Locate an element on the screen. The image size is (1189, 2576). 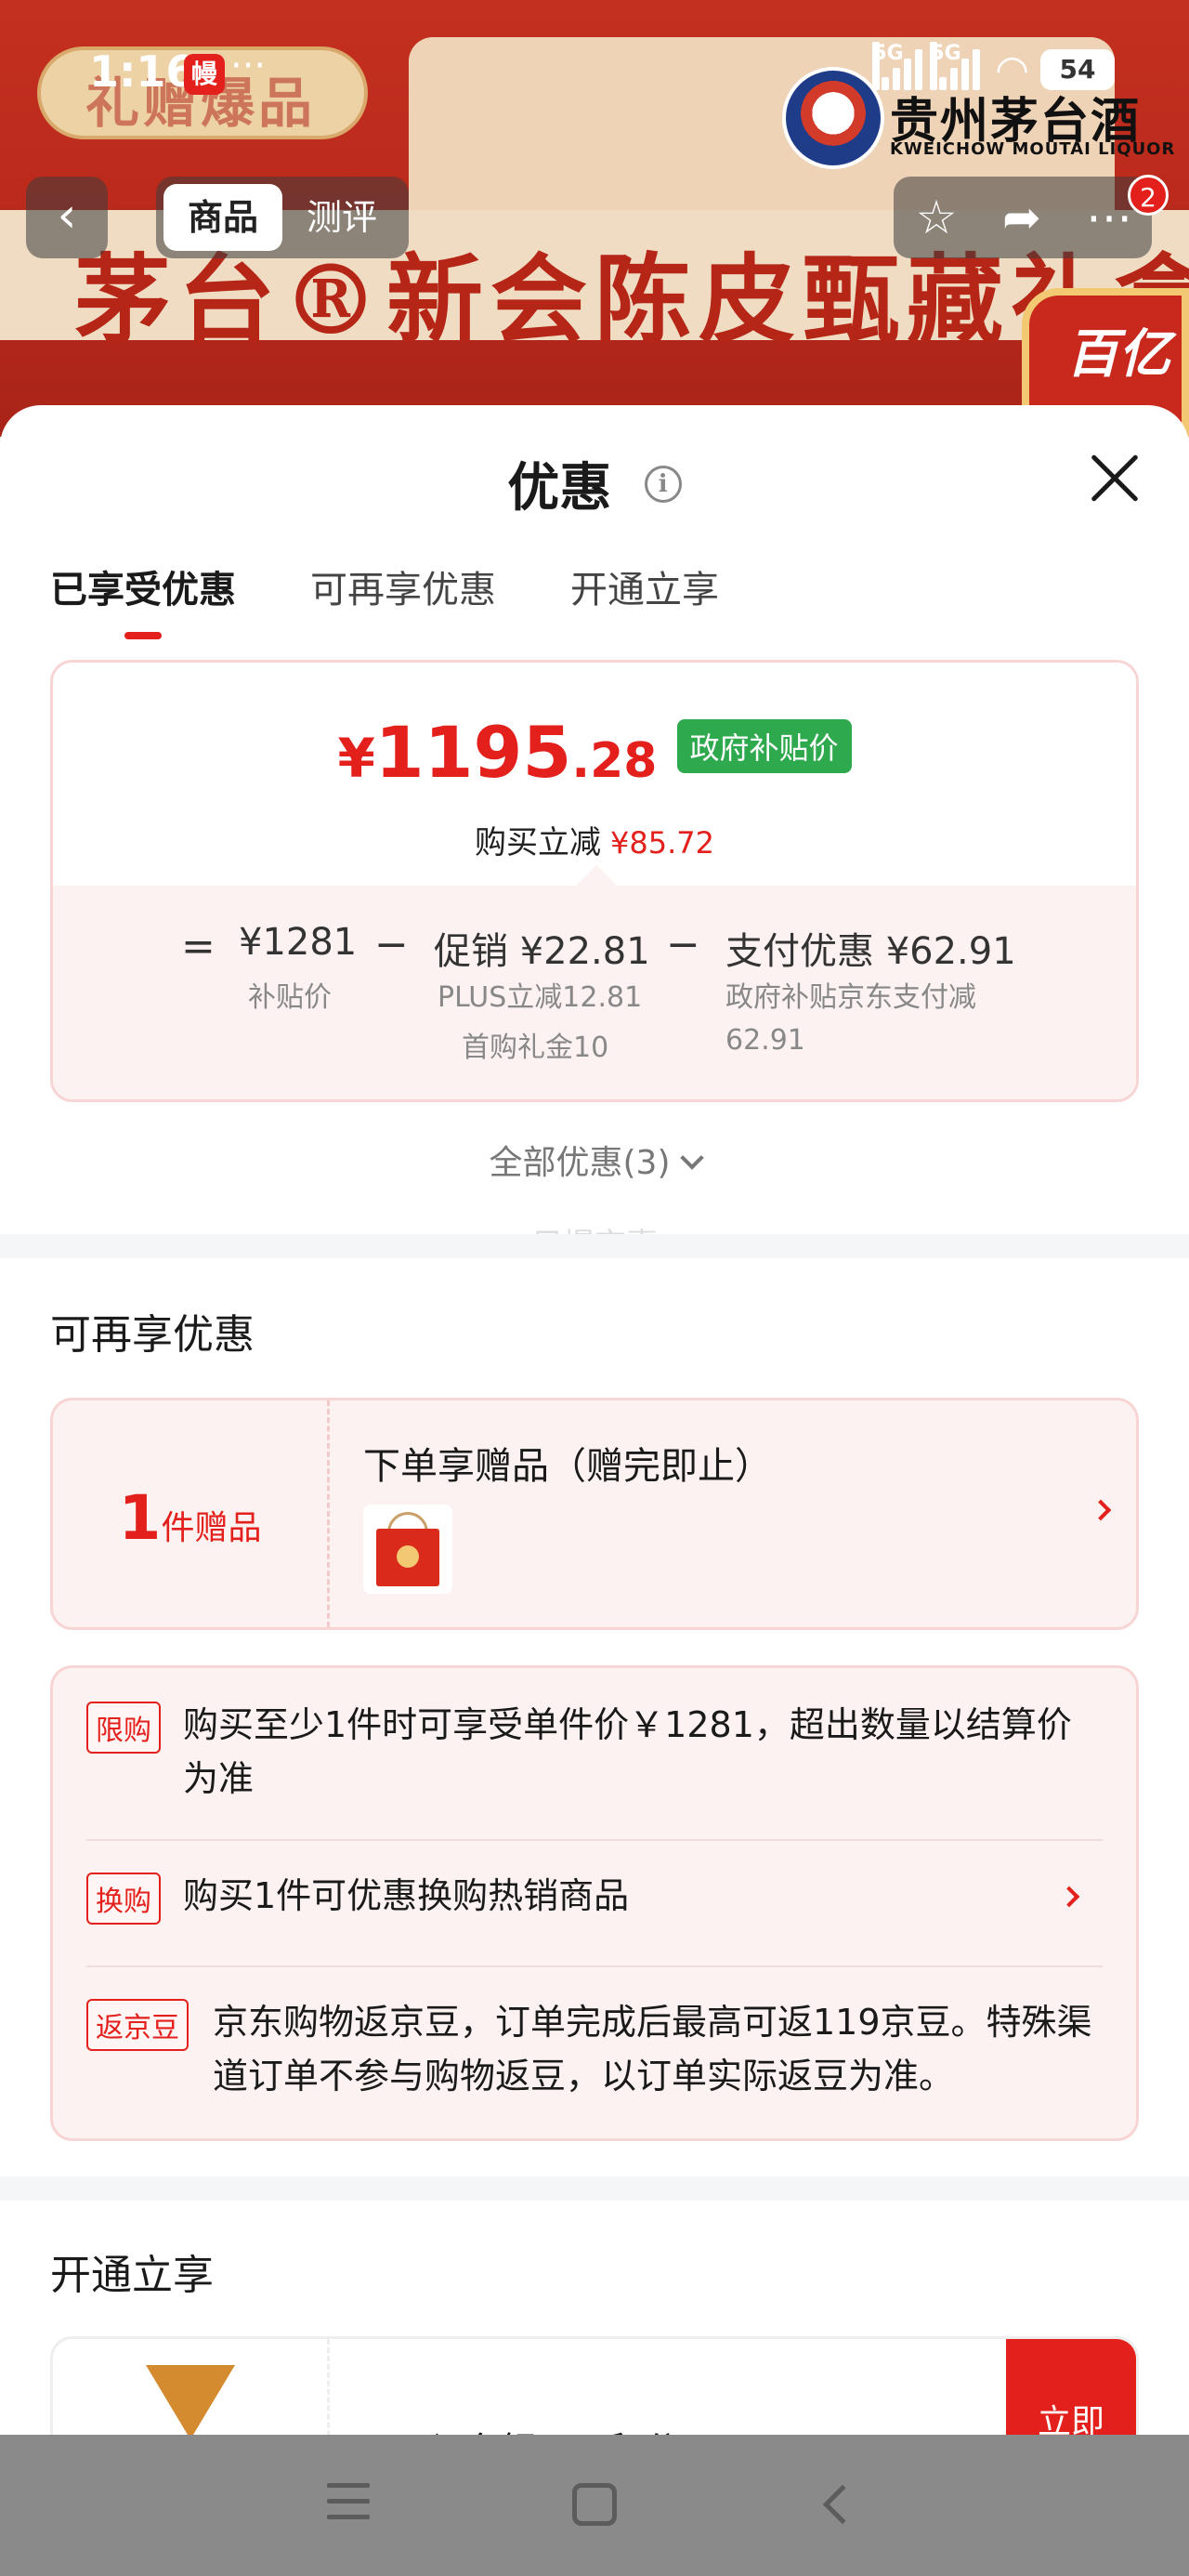
instant-reduction: 购买立减 ¥85.72 is located at coordinates (594, 839).